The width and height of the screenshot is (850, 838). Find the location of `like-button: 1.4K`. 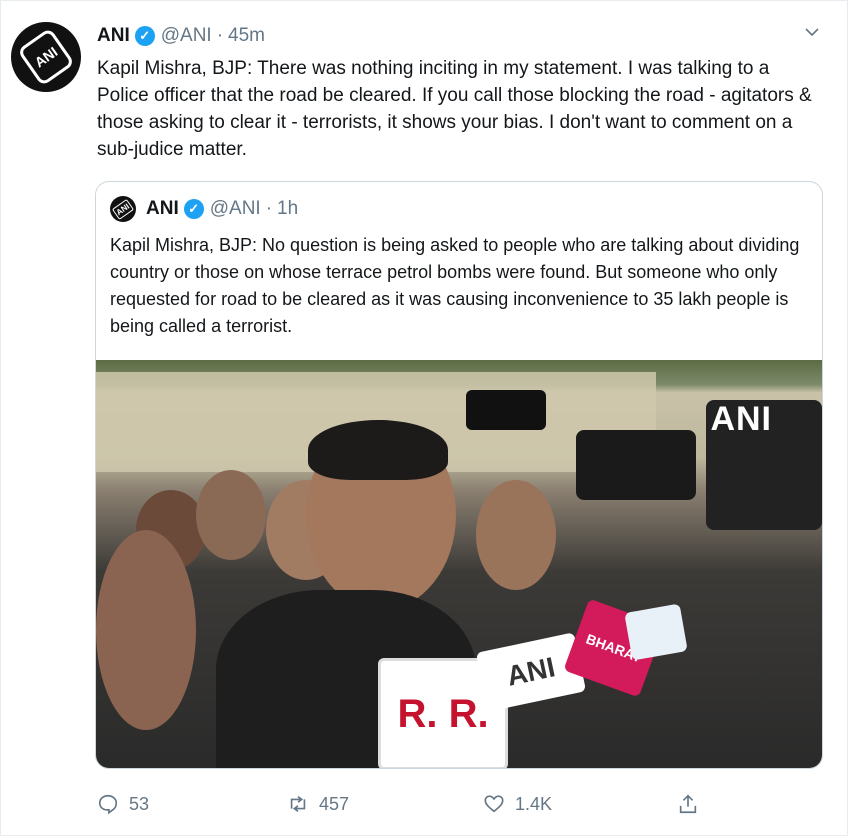

like-button: 1.4K is located at coordinates (517, 804).